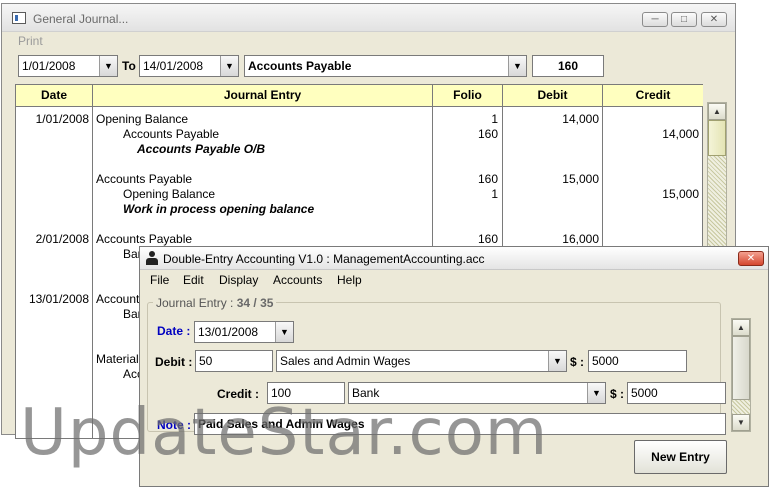  I want to click on row-credit: 14,000, so click(680, 134).